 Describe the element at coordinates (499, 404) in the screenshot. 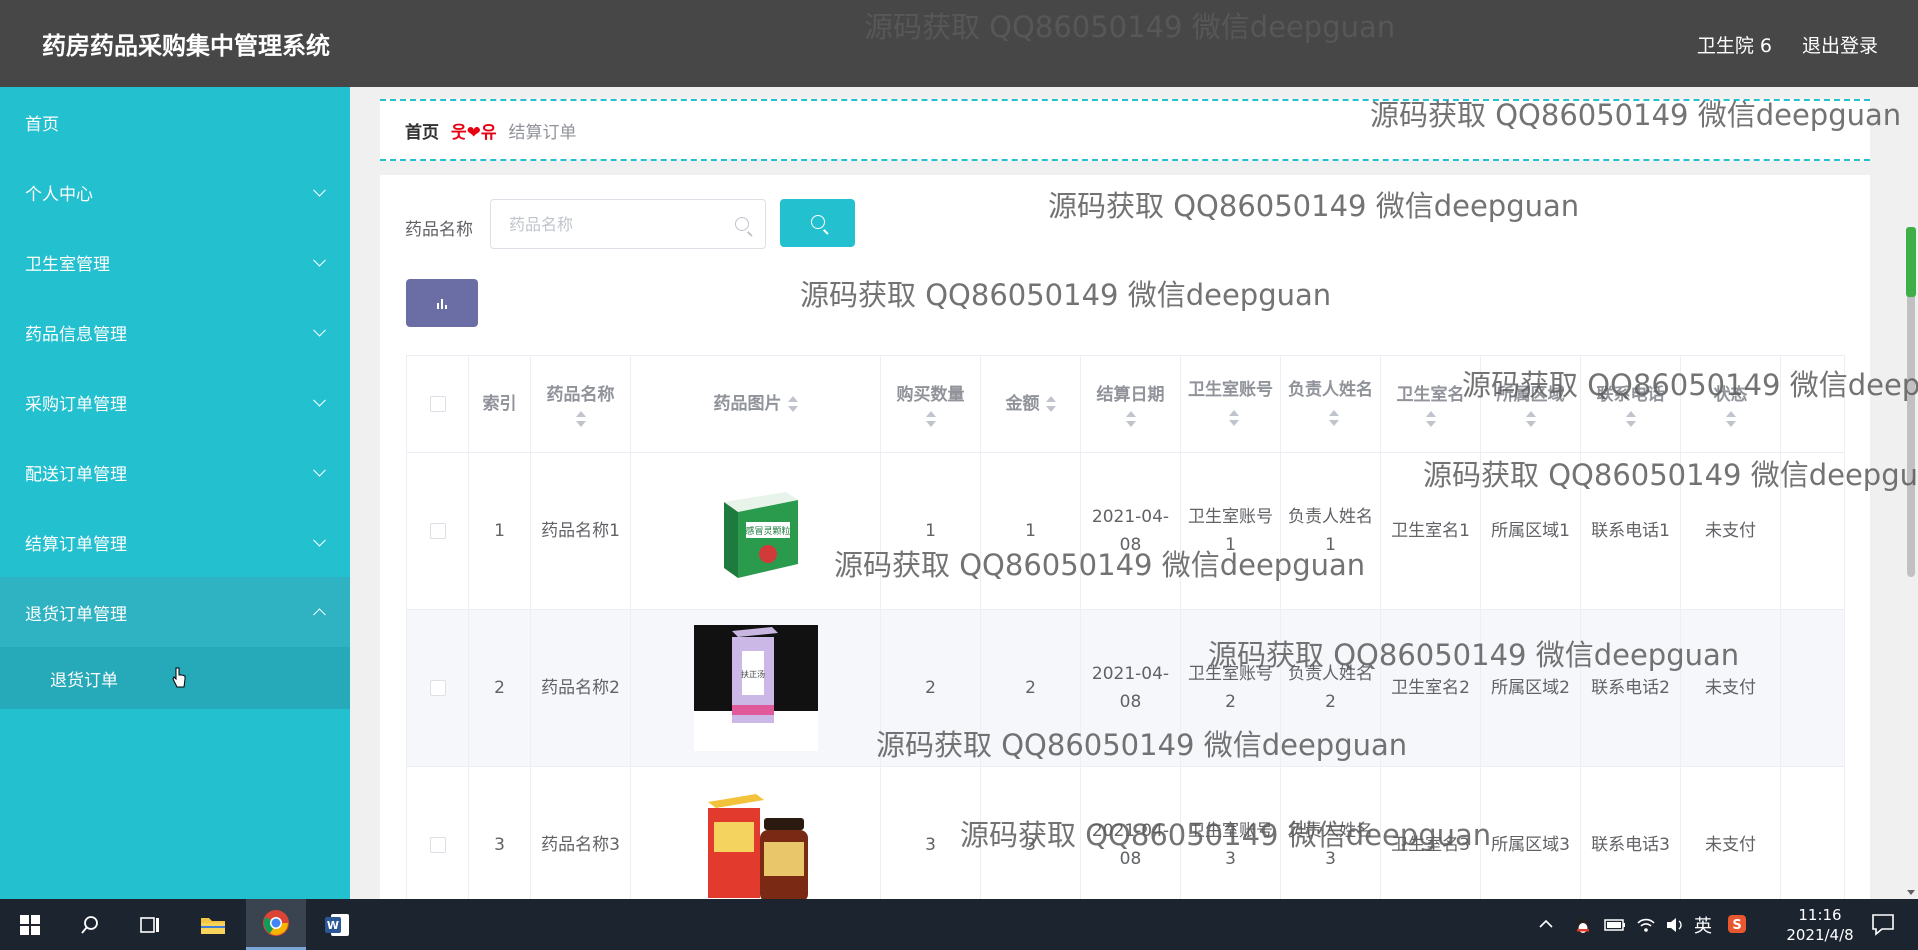

I see `column-header-index: 索引` at that location.